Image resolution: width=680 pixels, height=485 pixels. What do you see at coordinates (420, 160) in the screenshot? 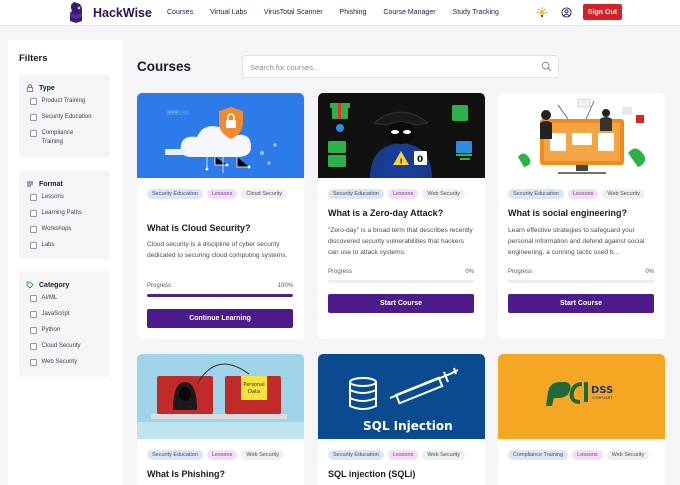
I see `svg-text: 0` at bounding box center [420, 160].